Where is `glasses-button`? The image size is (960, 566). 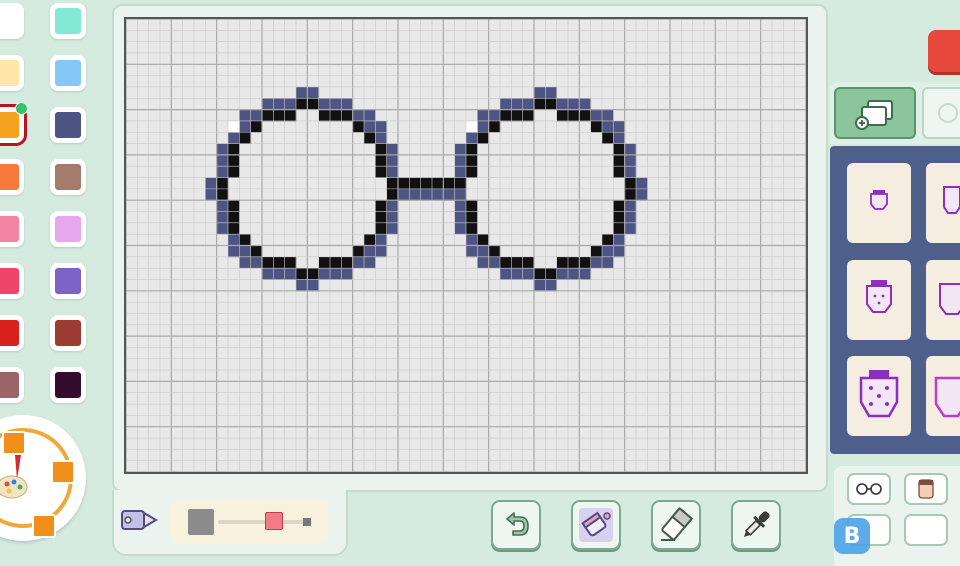 glasses-button is located at coordinates (869, 489).